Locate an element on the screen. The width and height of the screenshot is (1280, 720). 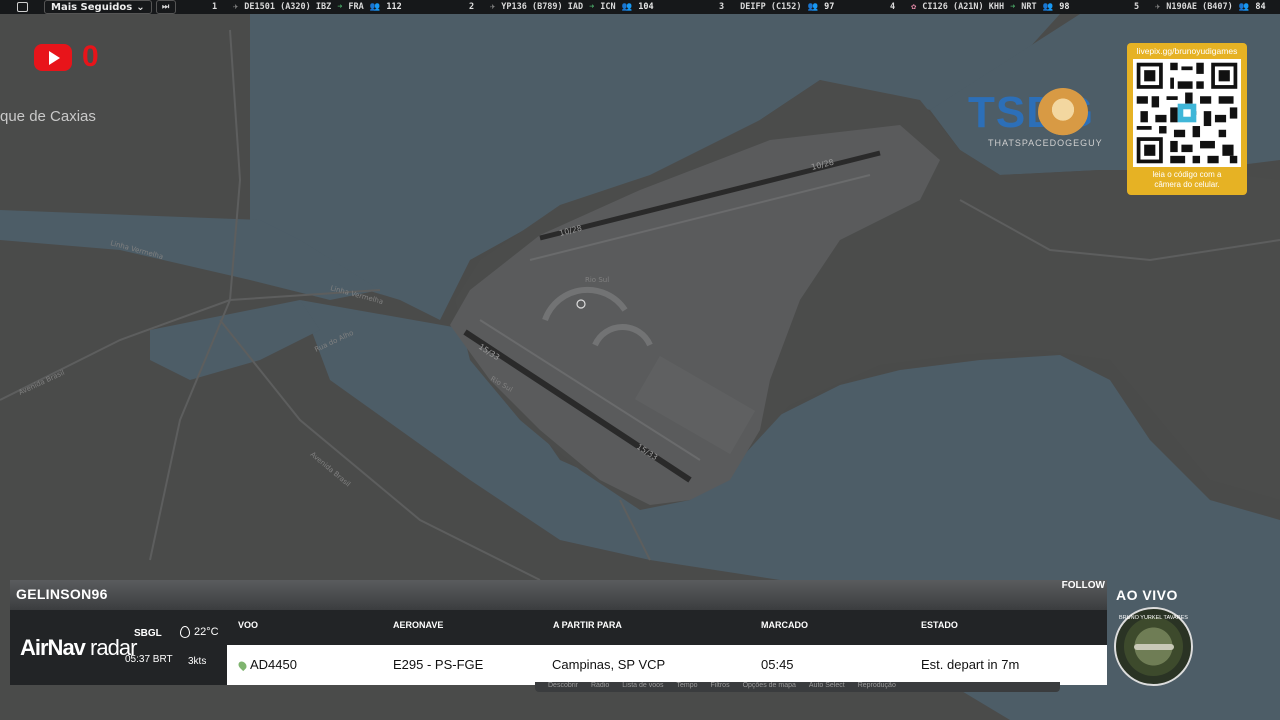
qr-note: leia o código com a câmera do celular. is located at coordinates (1187, 180).